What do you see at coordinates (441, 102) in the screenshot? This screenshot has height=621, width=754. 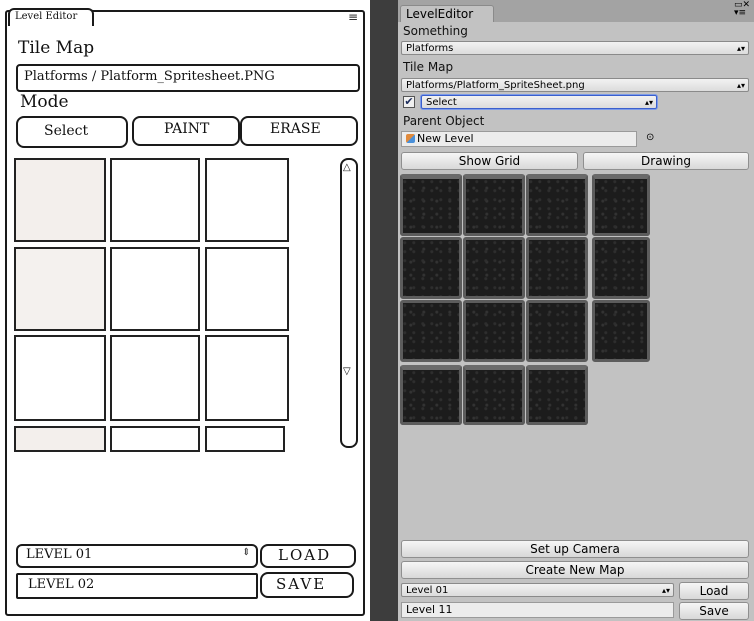 I see `mode-dropdown-value: Select` at bounding box center [441, 102].